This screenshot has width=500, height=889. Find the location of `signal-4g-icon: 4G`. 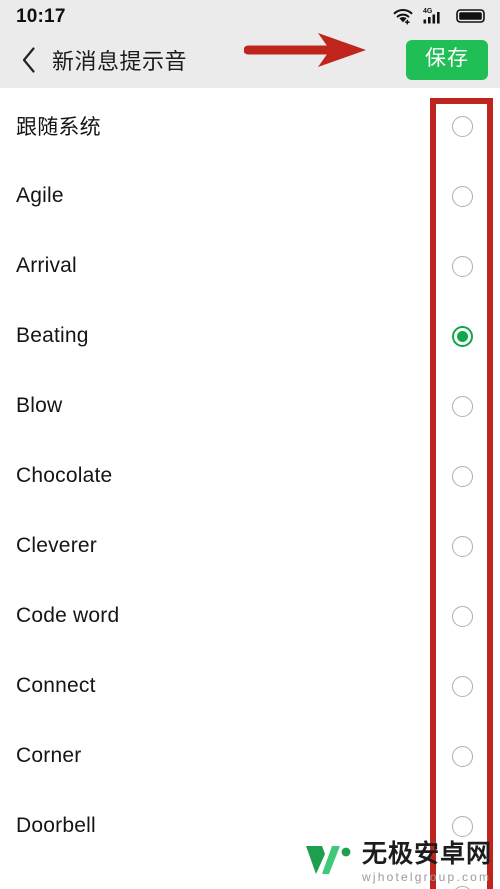

signal-4g-icon: 4G is located at coordinates (435, 16).